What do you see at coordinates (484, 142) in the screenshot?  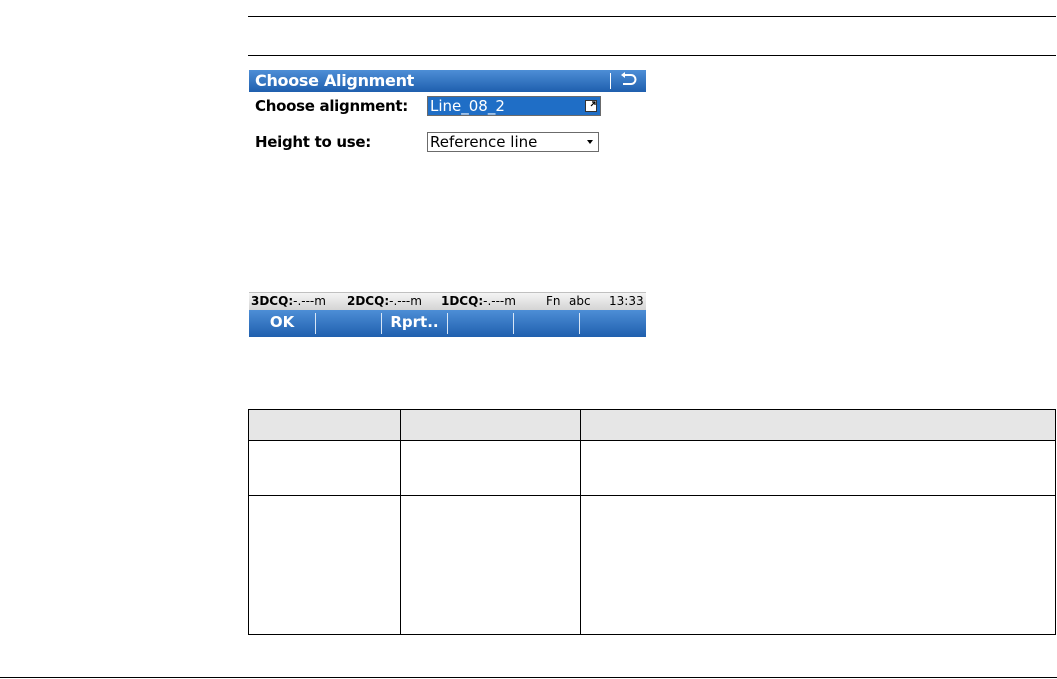 I see `height-to-use-value: Reference line` at bounding box center [484, 142].